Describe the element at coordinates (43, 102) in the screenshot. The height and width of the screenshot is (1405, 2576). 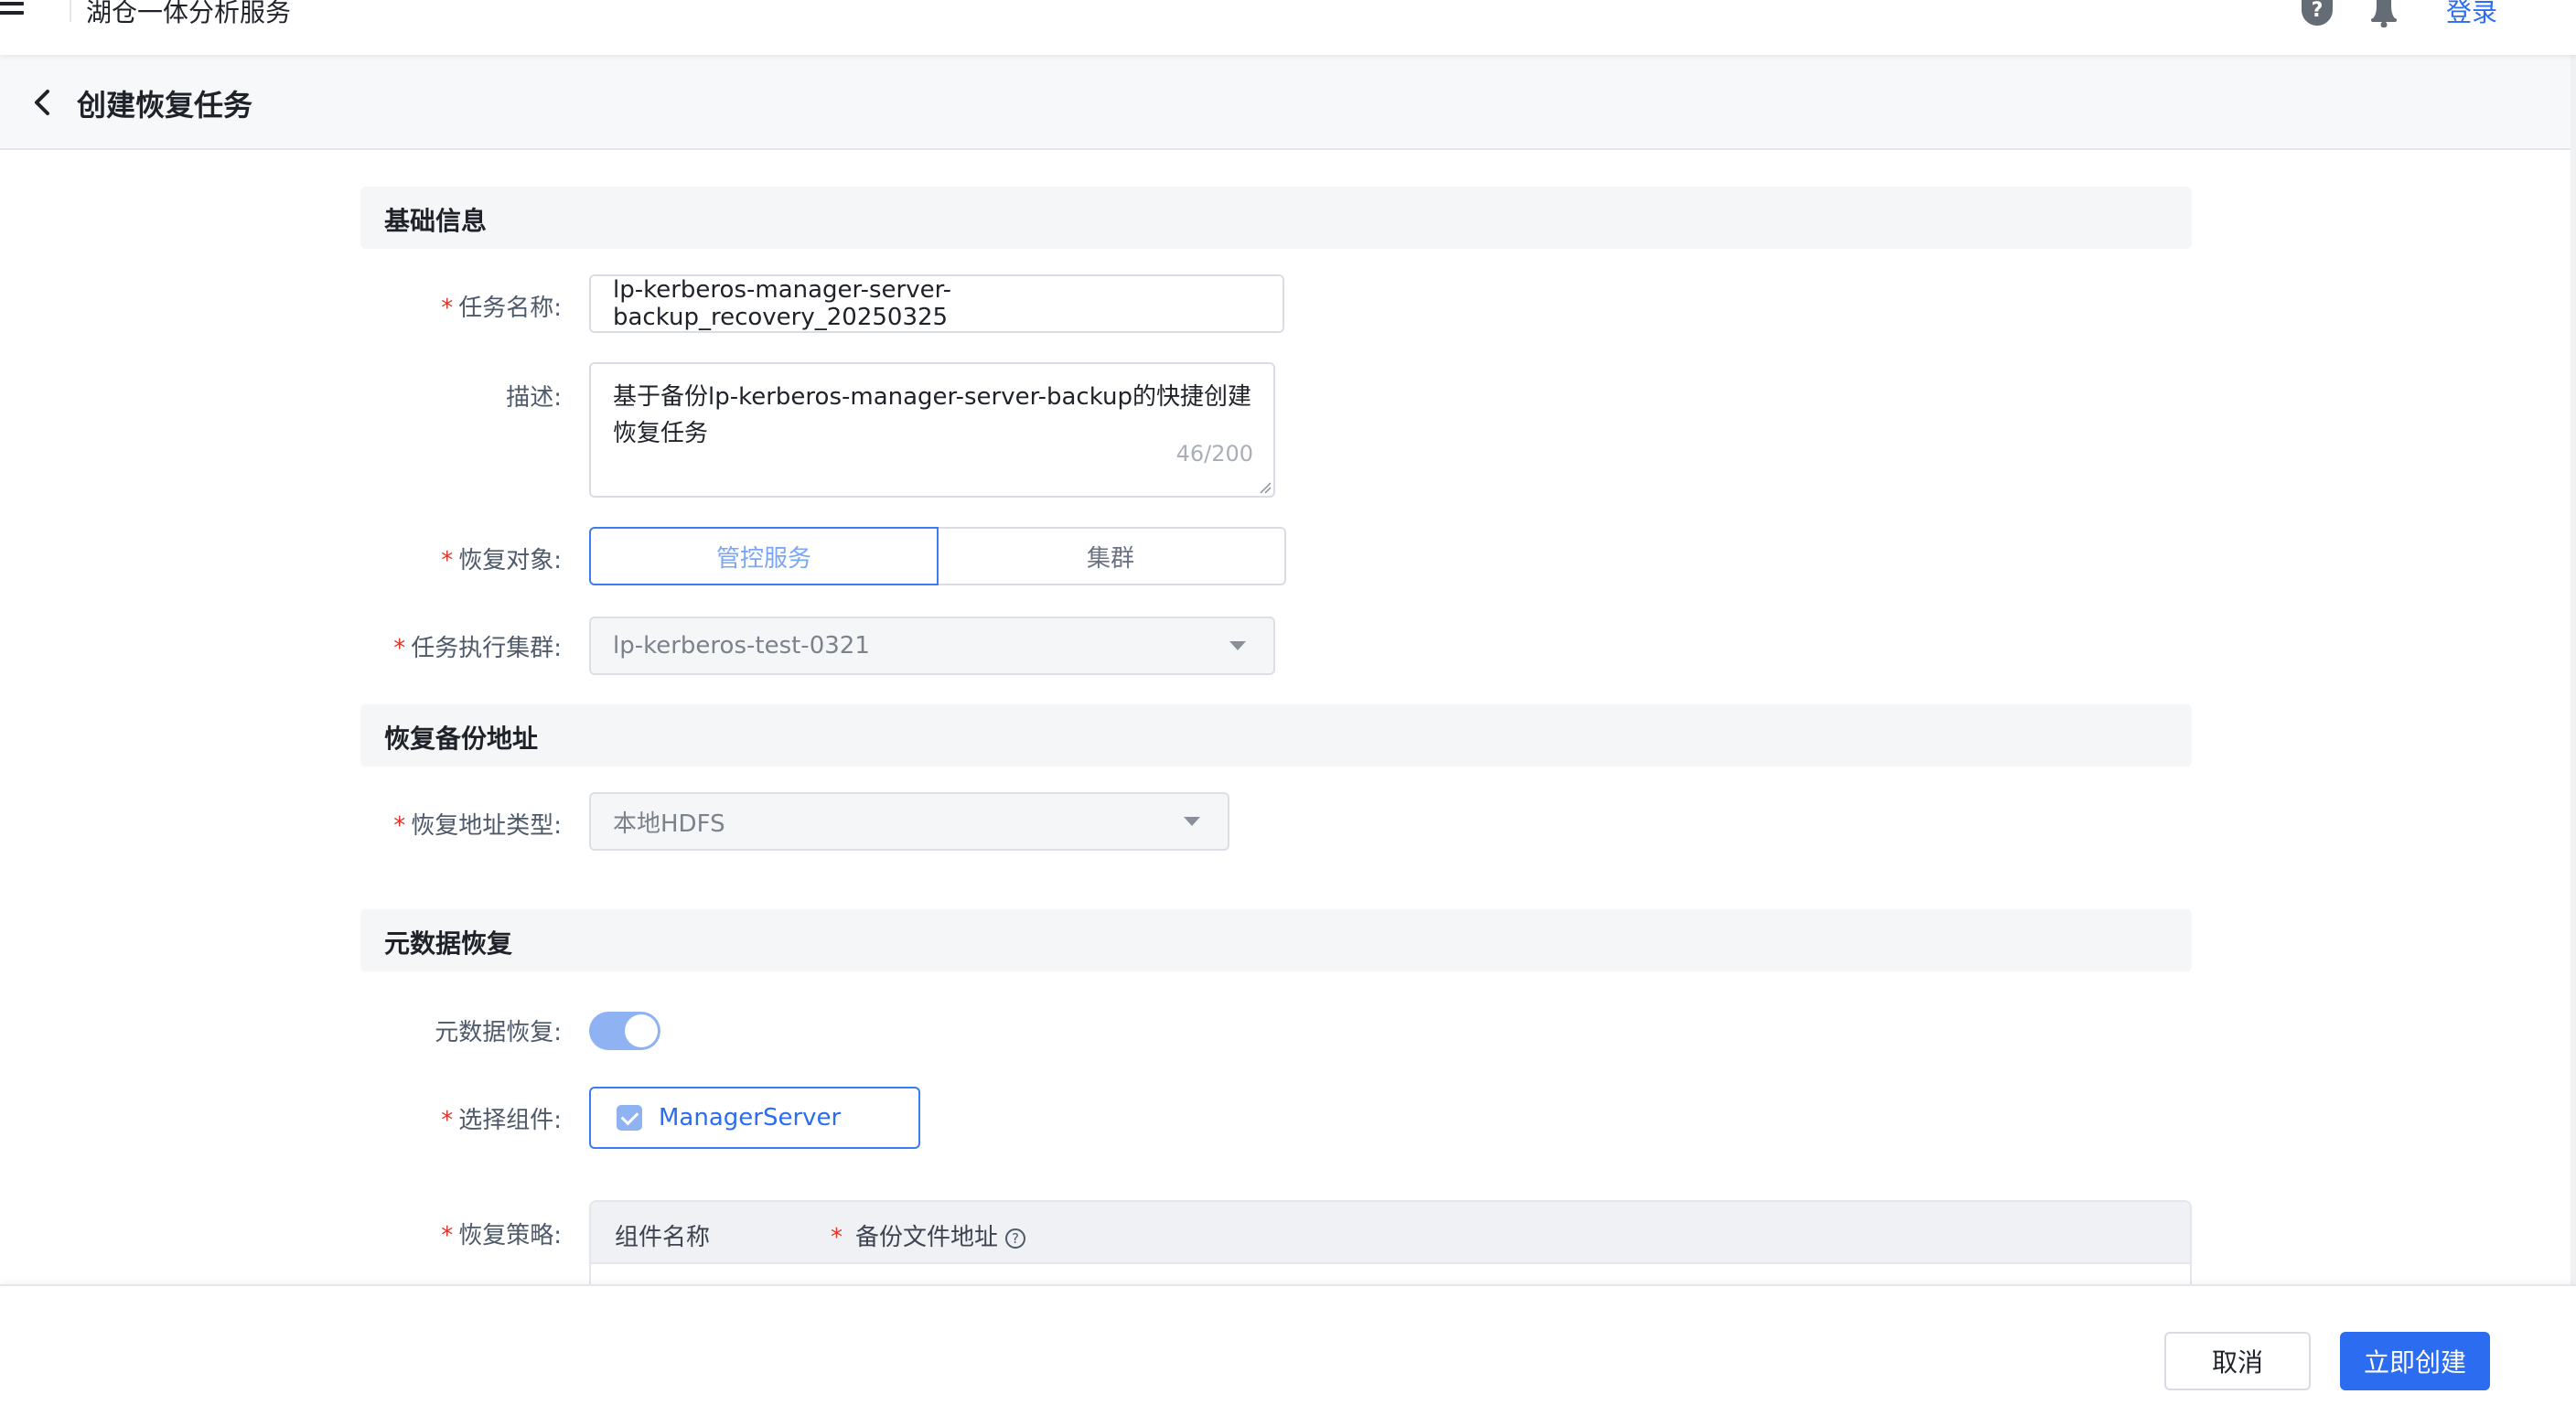
I see `chevron-left-icon` at that location.